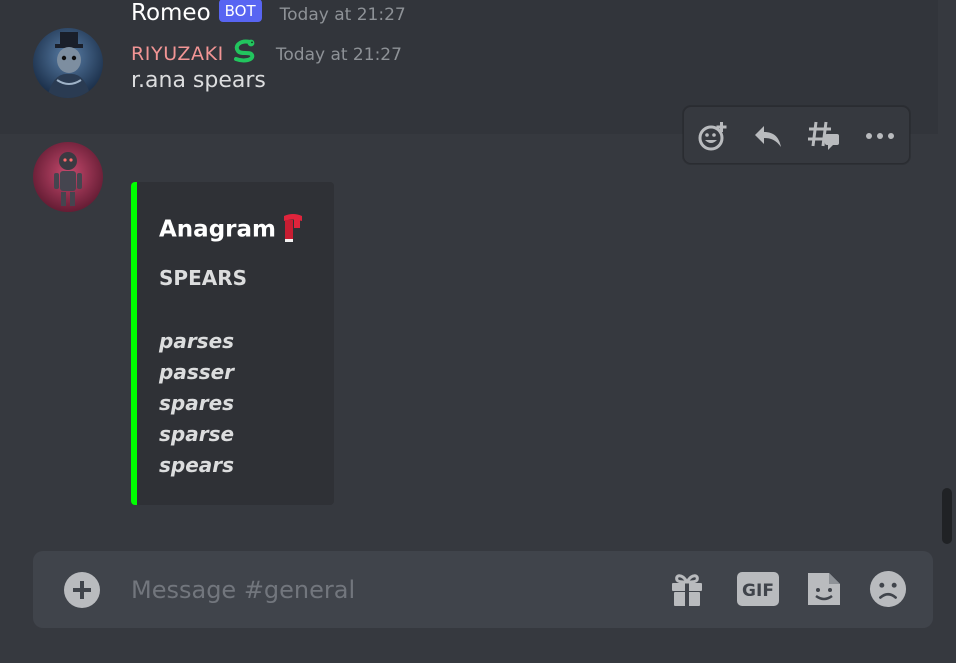 Image resolution: width=956 pixels, height=663 pixels. I want to click on scarf-icon, so click(293, 228).